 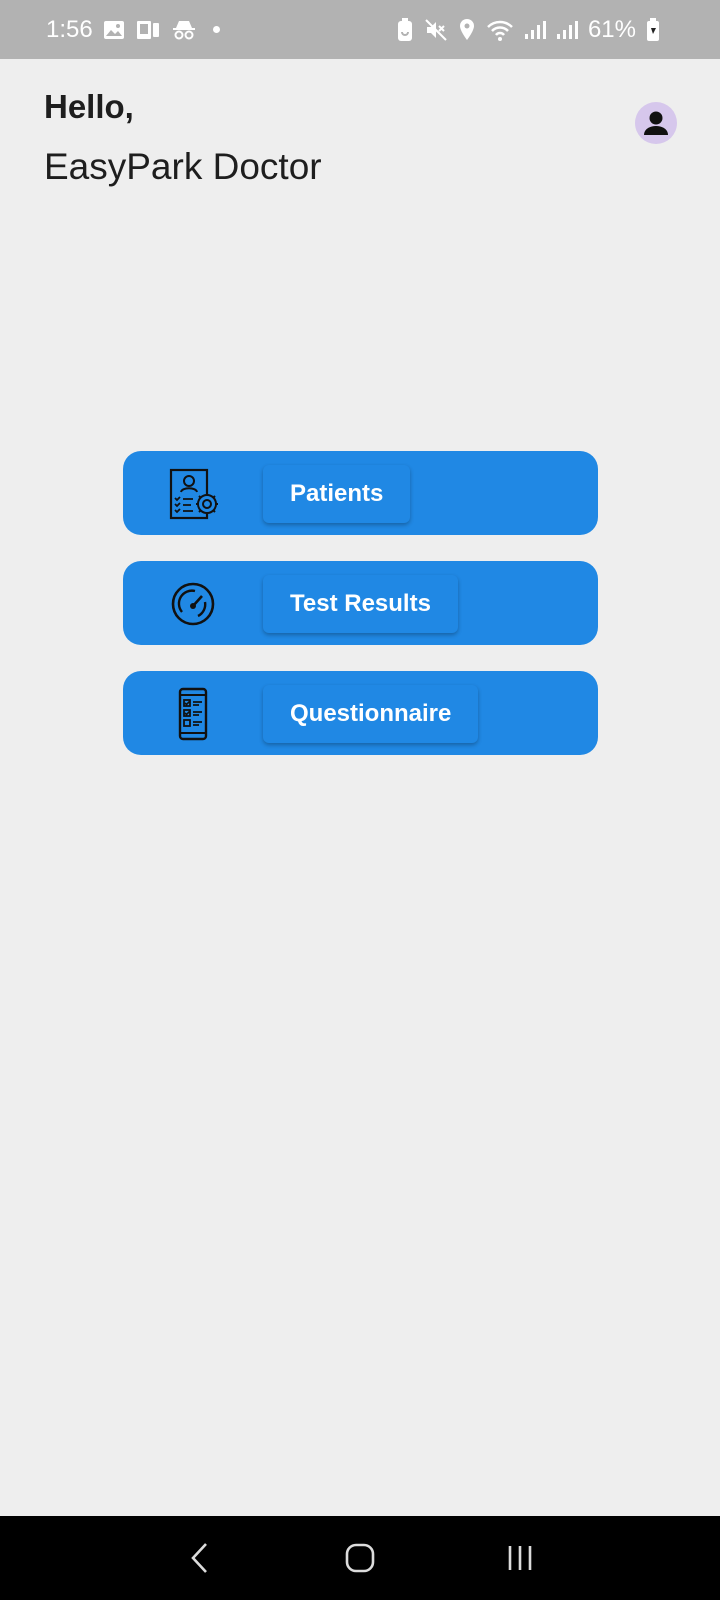 I want to click on recent-apps-button, so click(x=520, y=1558).